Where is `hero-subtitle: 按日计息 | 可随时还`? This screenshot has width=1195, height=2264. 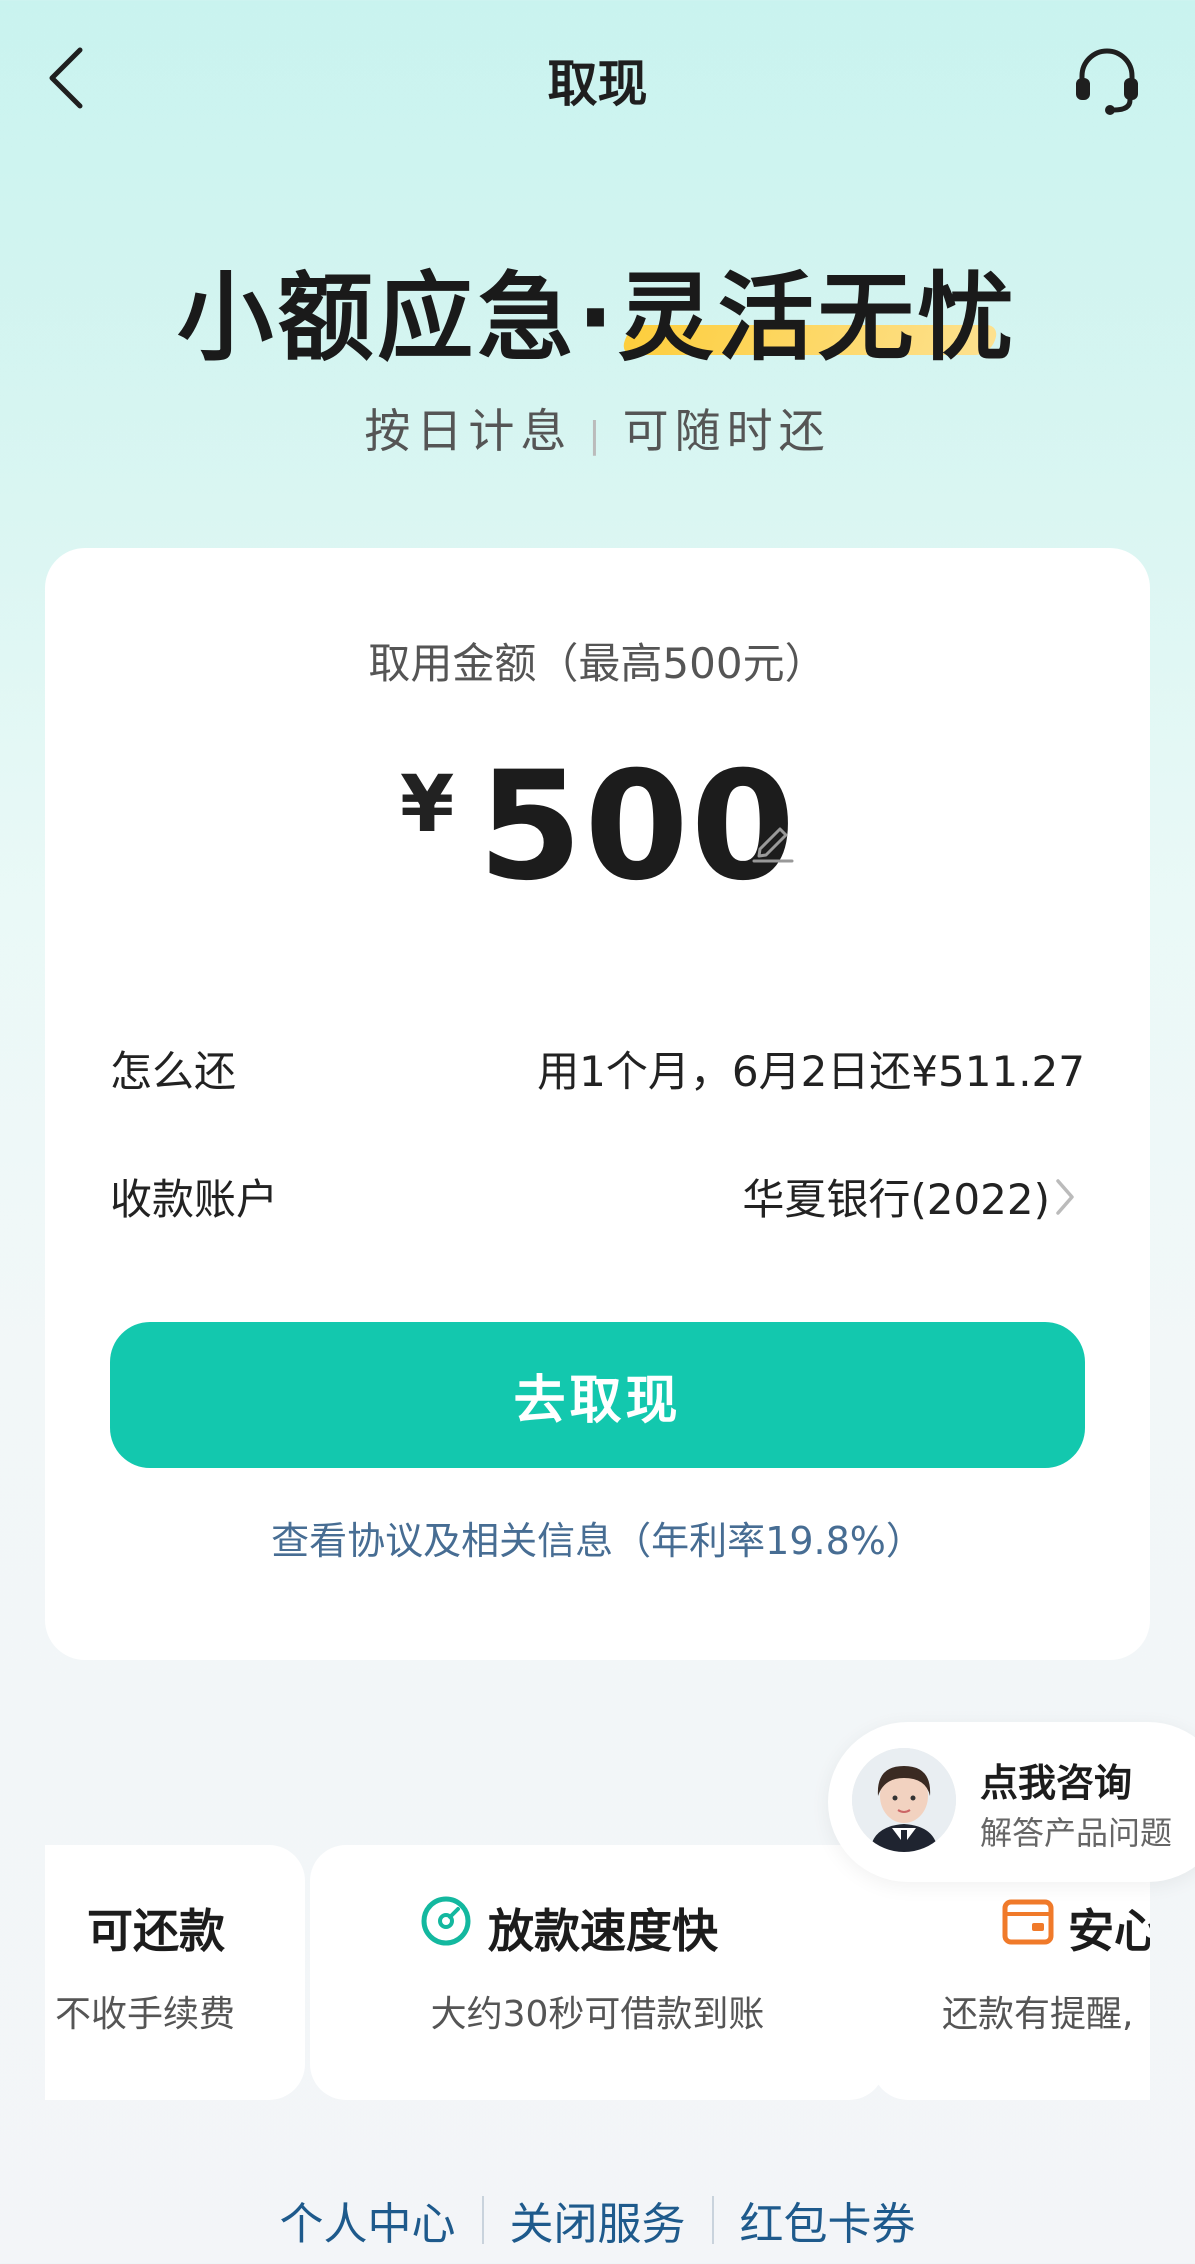 hero-subtitle: 按日计息 | 可随时还 is located at coordinates (597, 428).